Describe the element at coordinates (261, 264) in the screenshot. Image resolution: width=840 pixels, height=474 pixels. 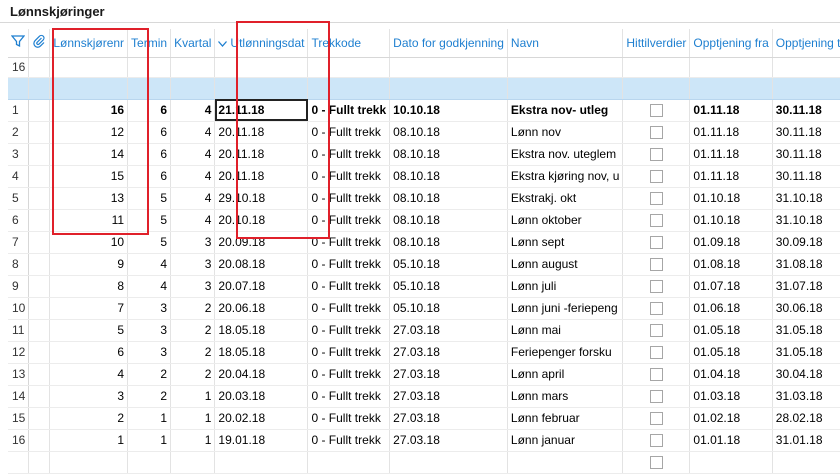
I see `utlonningsdato-cell: 20.08.18` at that location.